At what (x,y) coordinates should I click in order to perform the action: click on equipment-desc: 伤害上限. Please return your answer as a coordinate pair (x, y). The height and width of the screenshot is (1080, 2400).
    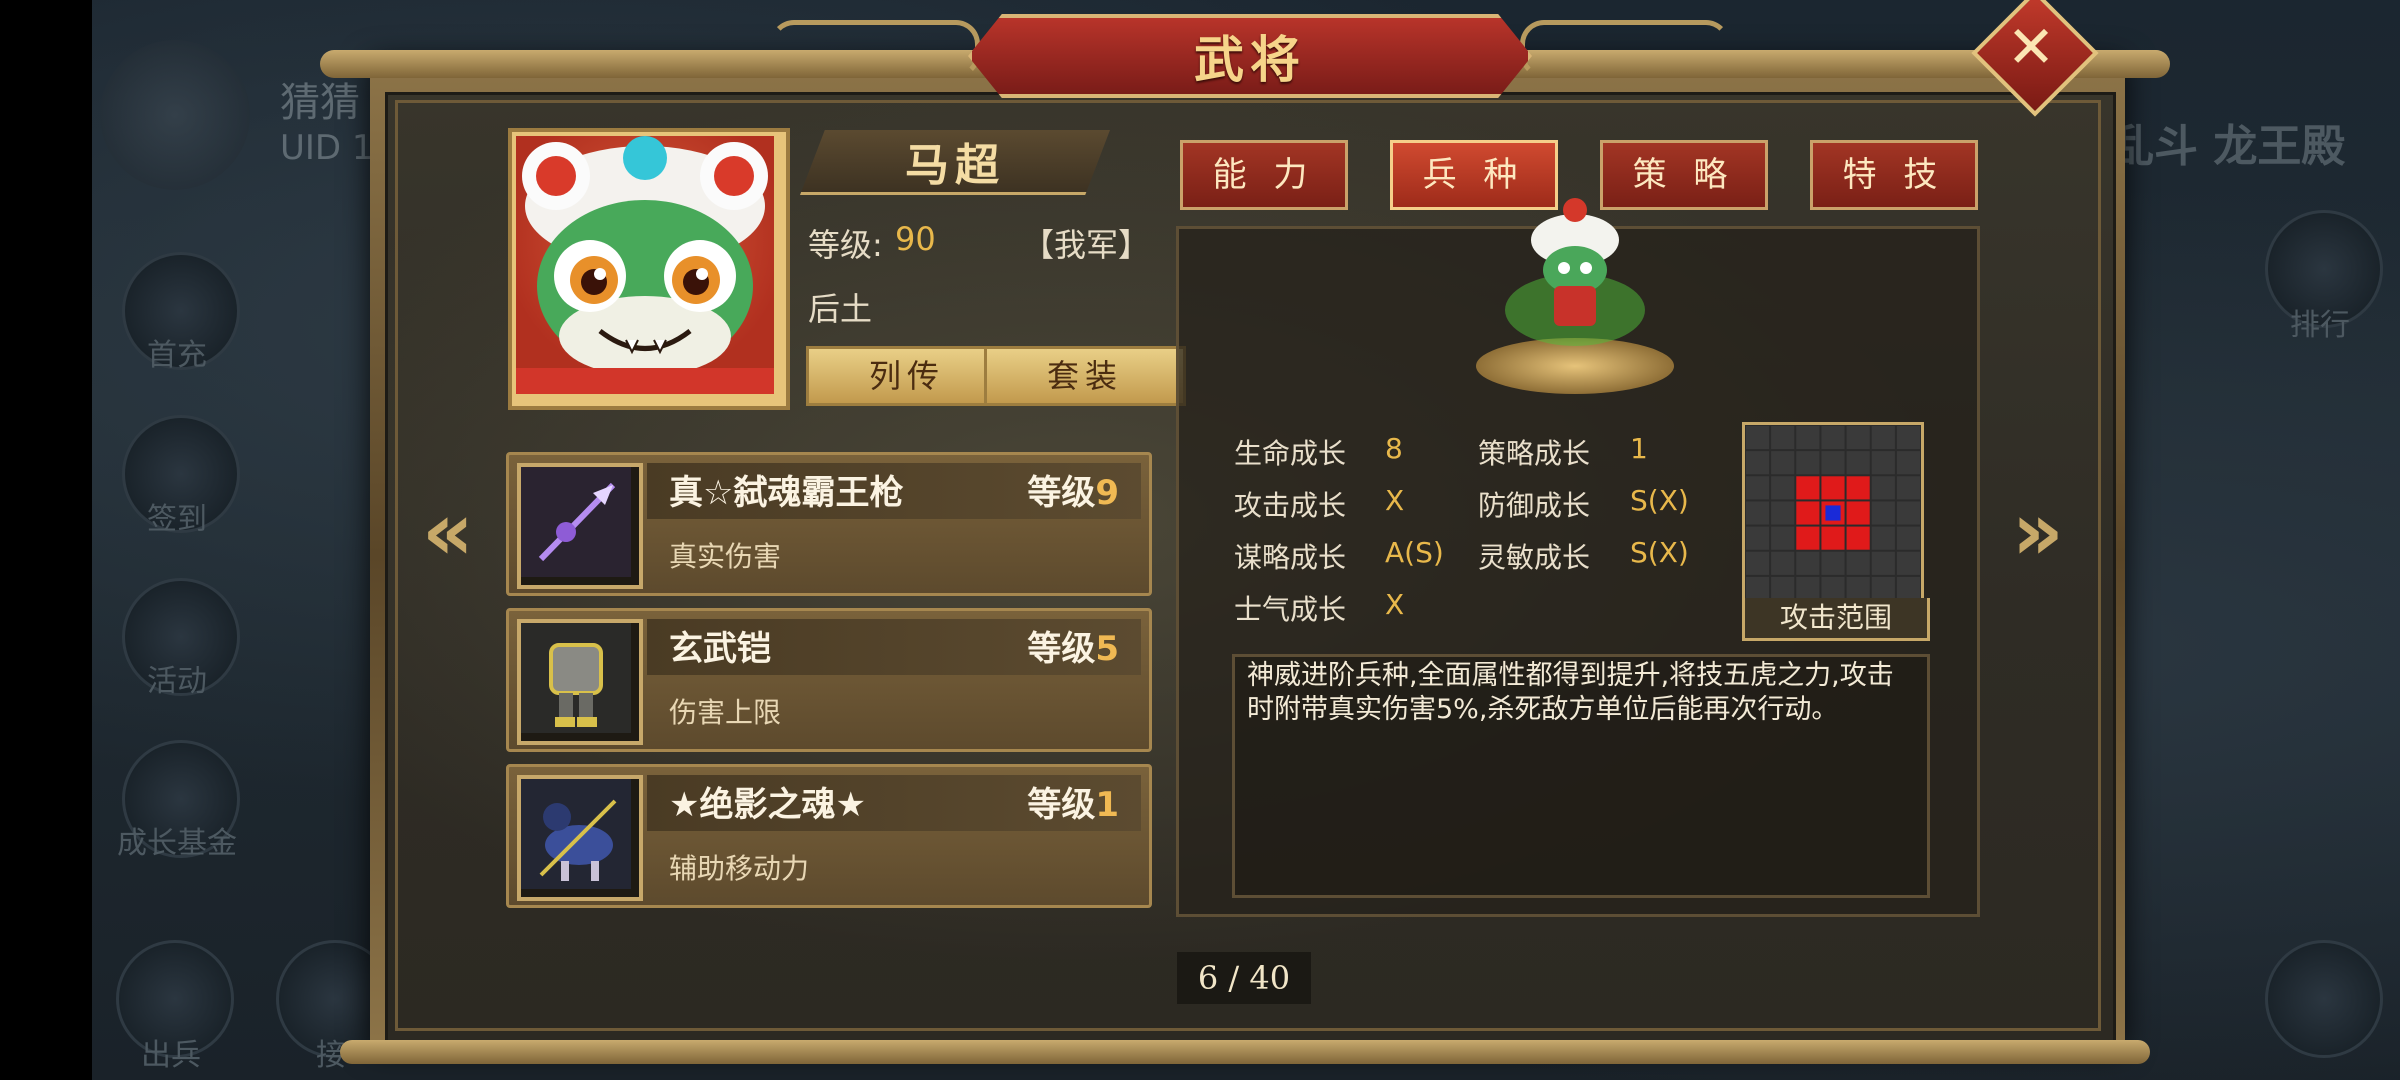
    Looking at the image, I should click on (725, 712).